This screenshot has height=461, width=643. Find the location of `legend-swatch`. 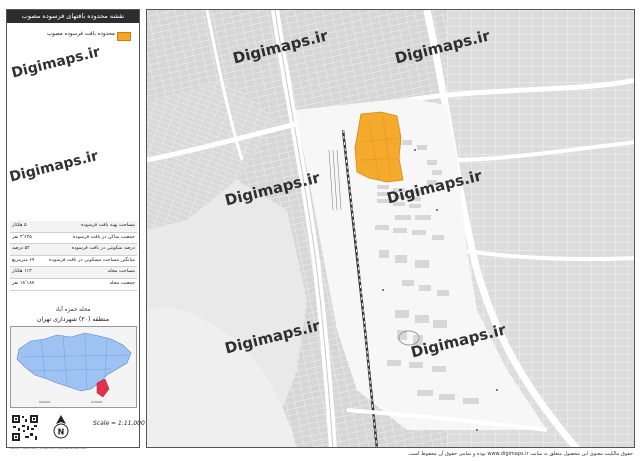

legend-swatch is located at coordinates (124, 36).